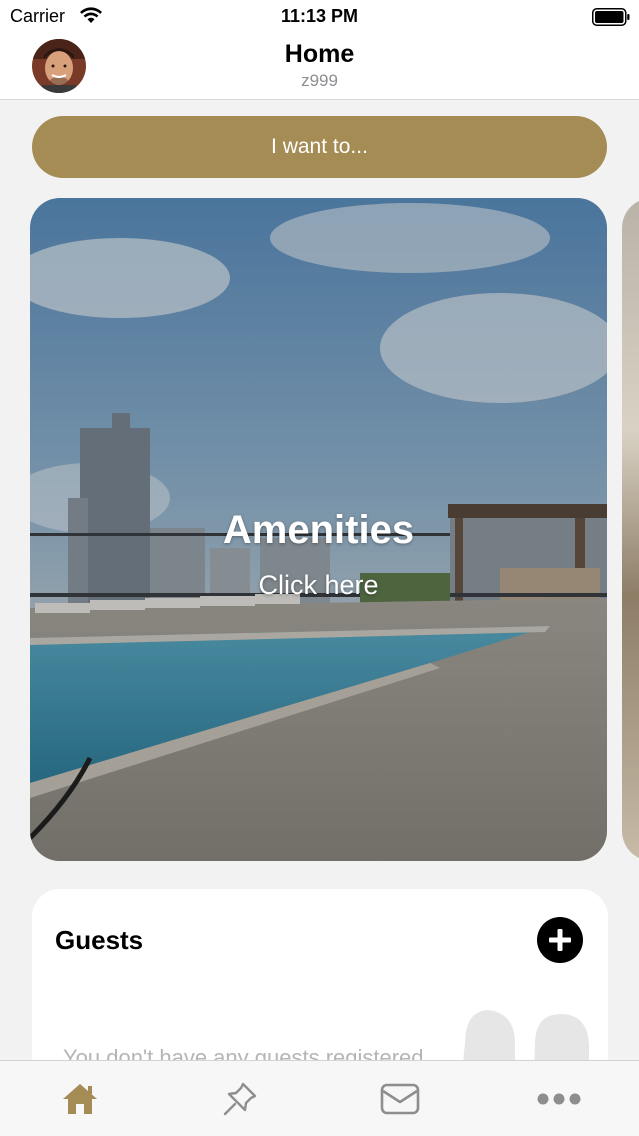 The width and height of the screenshot is (639, 1136). Describe the element at coordinates (99, 940) in the screenshot. I see `guests-title: Guests` at that location.